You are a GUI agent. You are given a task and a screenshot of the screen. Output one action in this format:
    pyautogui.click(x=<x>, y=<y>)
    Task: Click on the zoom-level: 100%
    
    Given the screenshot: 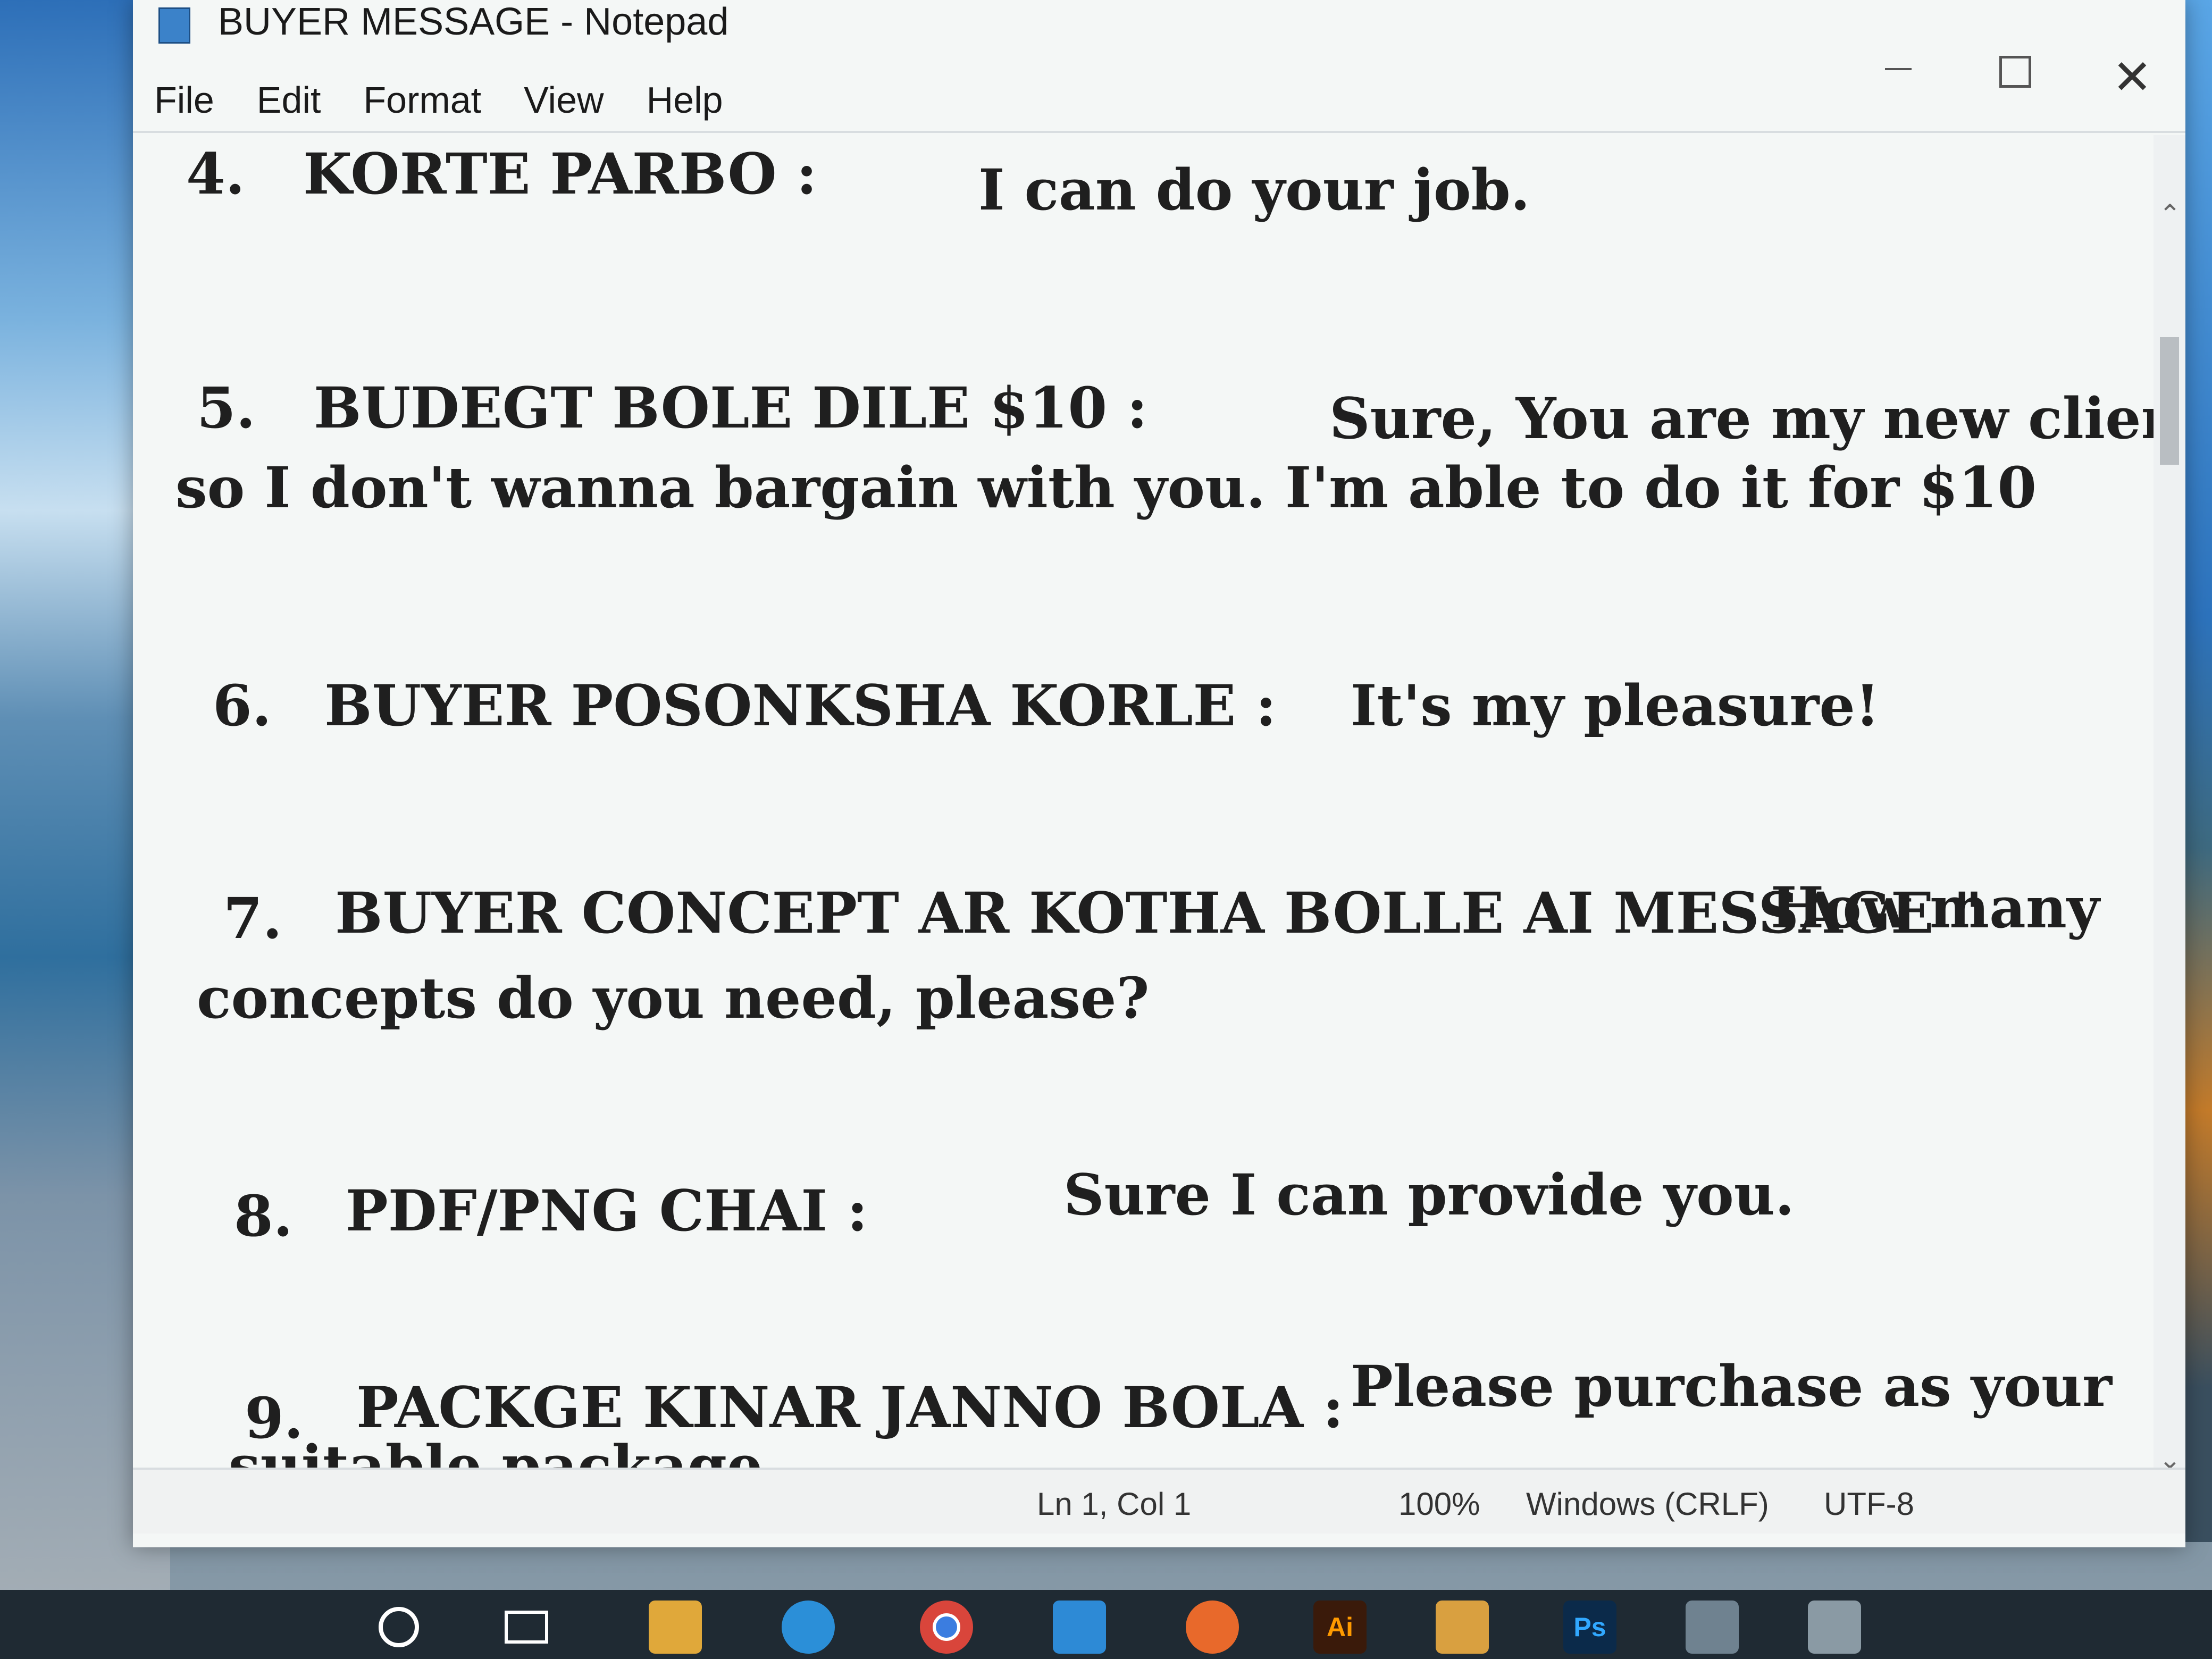 What is the action you would take?
    pyautogui.click(x=1439, y=1504)
    